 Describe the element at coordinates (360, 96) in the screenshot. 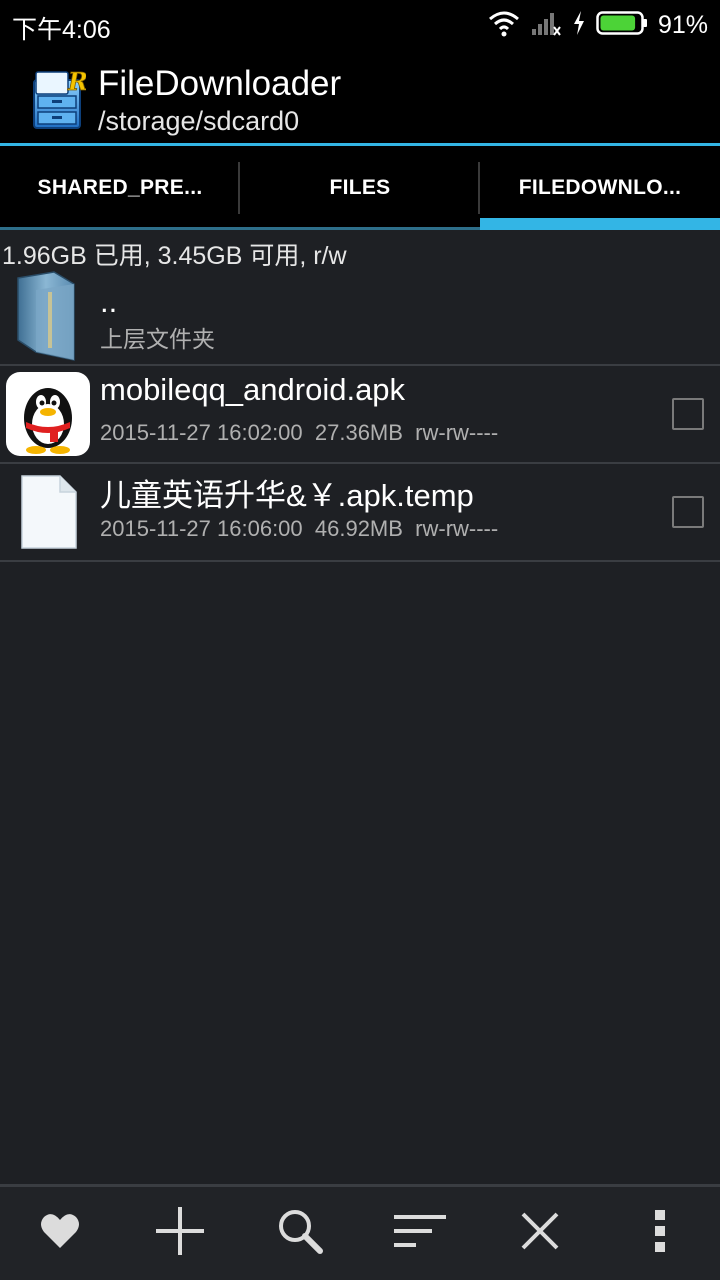

I see `action-bar: R FileDownloader /storage/sdcard0` at that location.